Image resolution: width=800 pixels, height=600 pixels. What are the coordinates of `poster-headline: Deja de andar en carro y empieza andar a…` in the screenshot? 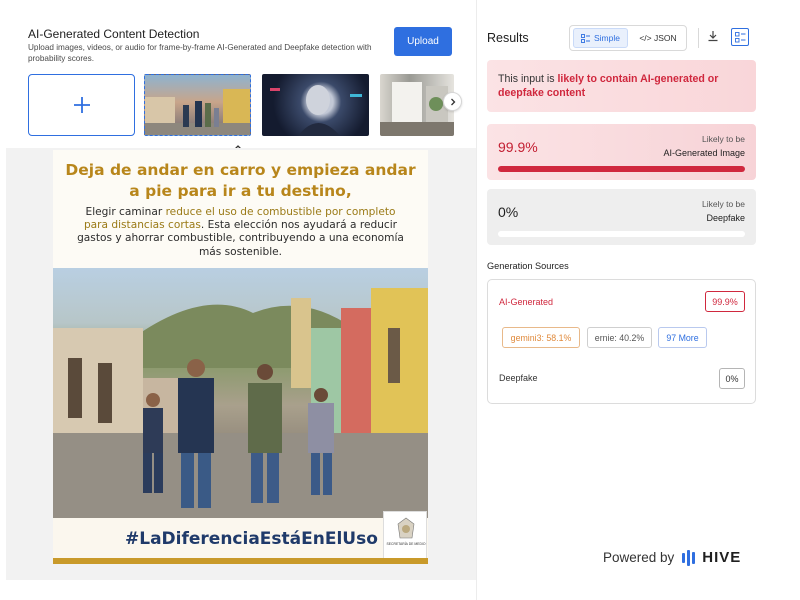 It's located at (240, 180).